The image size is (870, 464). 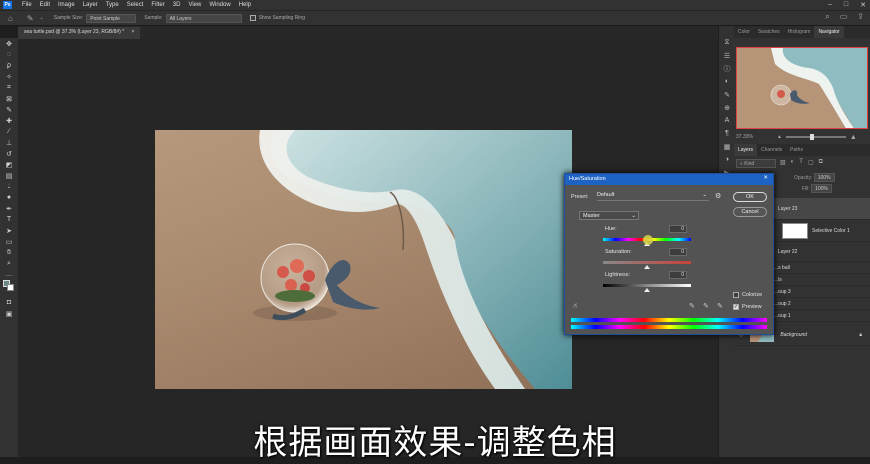 What do you see at coordinates (678, 229) in the screenshot?
I see `hue-input: 0` at bounding box center [678, 229].